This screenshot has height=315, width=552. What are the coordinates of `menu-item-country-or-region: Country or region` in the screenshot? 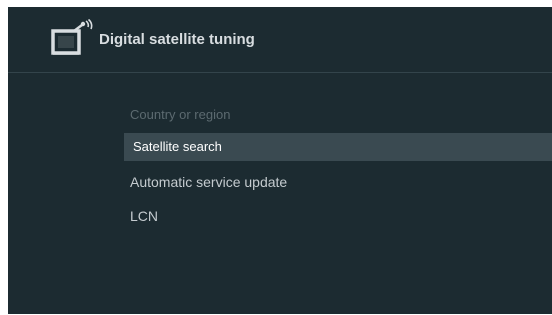 It's located at (180, 114).